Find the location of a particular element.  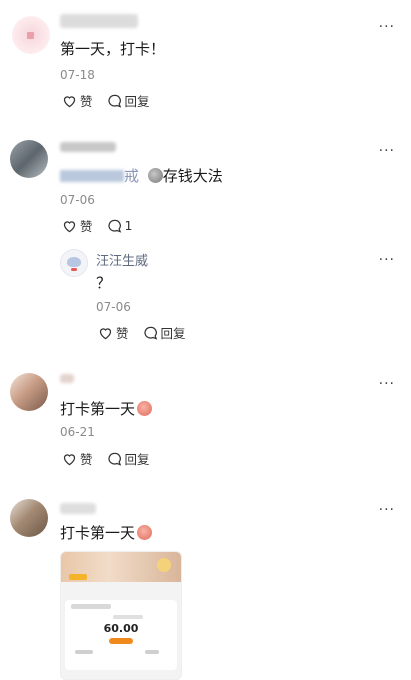

nested-reply: 汪汪生威 ··· ？ 07-06 赞 回复 is located at coordinates (205, 294).